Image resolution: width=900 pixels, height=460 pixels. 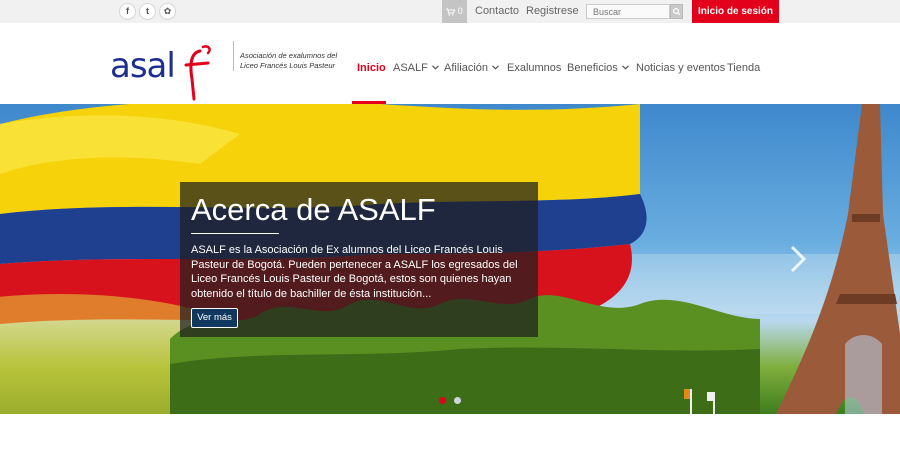 What do you see at coordinates (466, 68) in the screenshot?
I see `nav-item-label: Afiliación` at bounding box center [466, 68].